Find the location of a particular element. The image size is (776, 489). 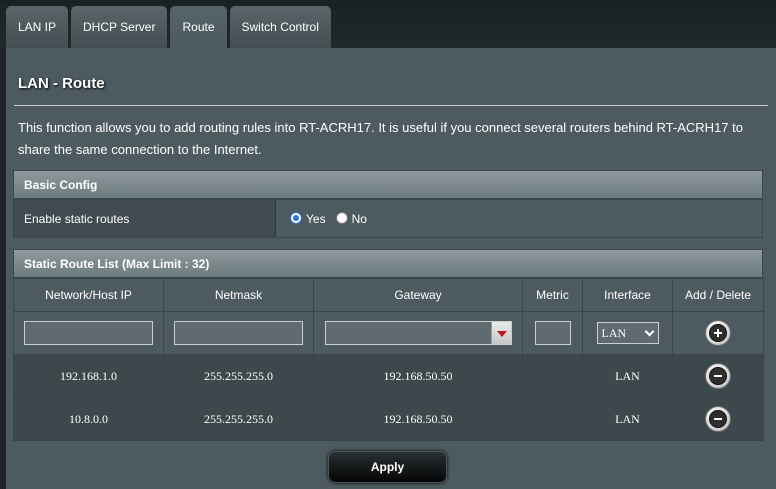

tab-label: Switch Control is located at coordinates (280, 27).